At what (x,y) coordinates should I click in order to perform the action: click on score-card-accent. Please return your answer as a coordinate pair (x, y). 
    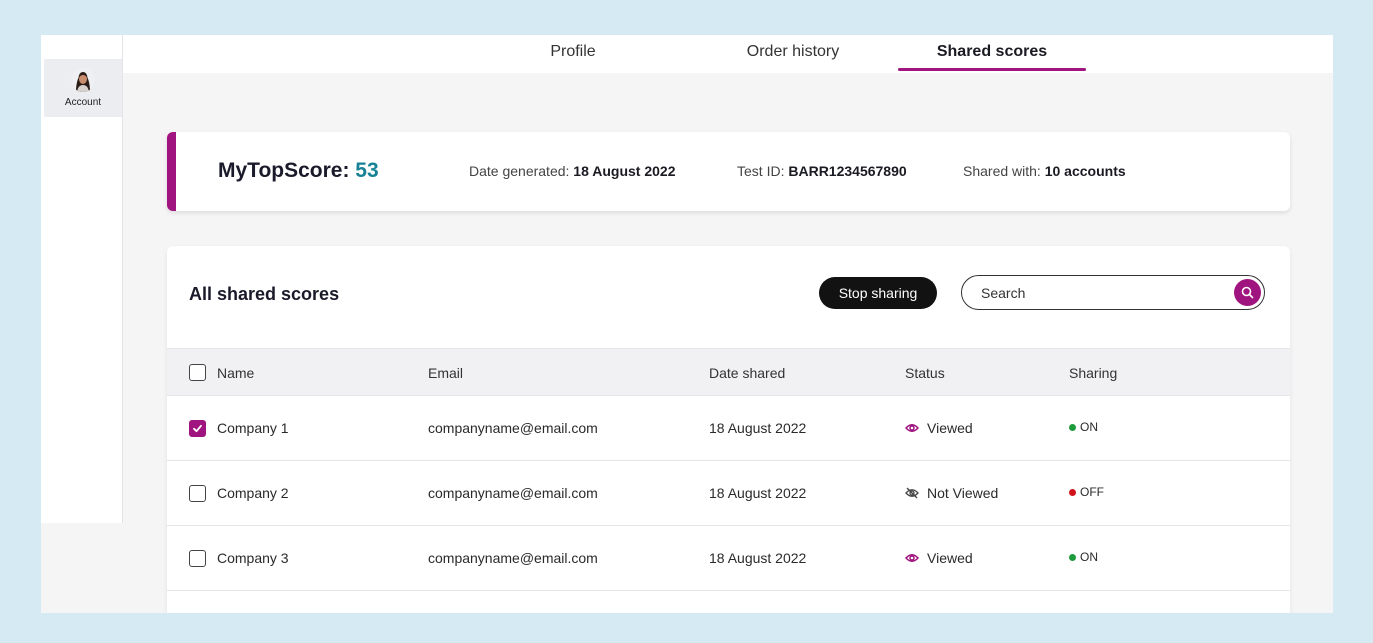
    Looking at the image, I should click on (171, 171).